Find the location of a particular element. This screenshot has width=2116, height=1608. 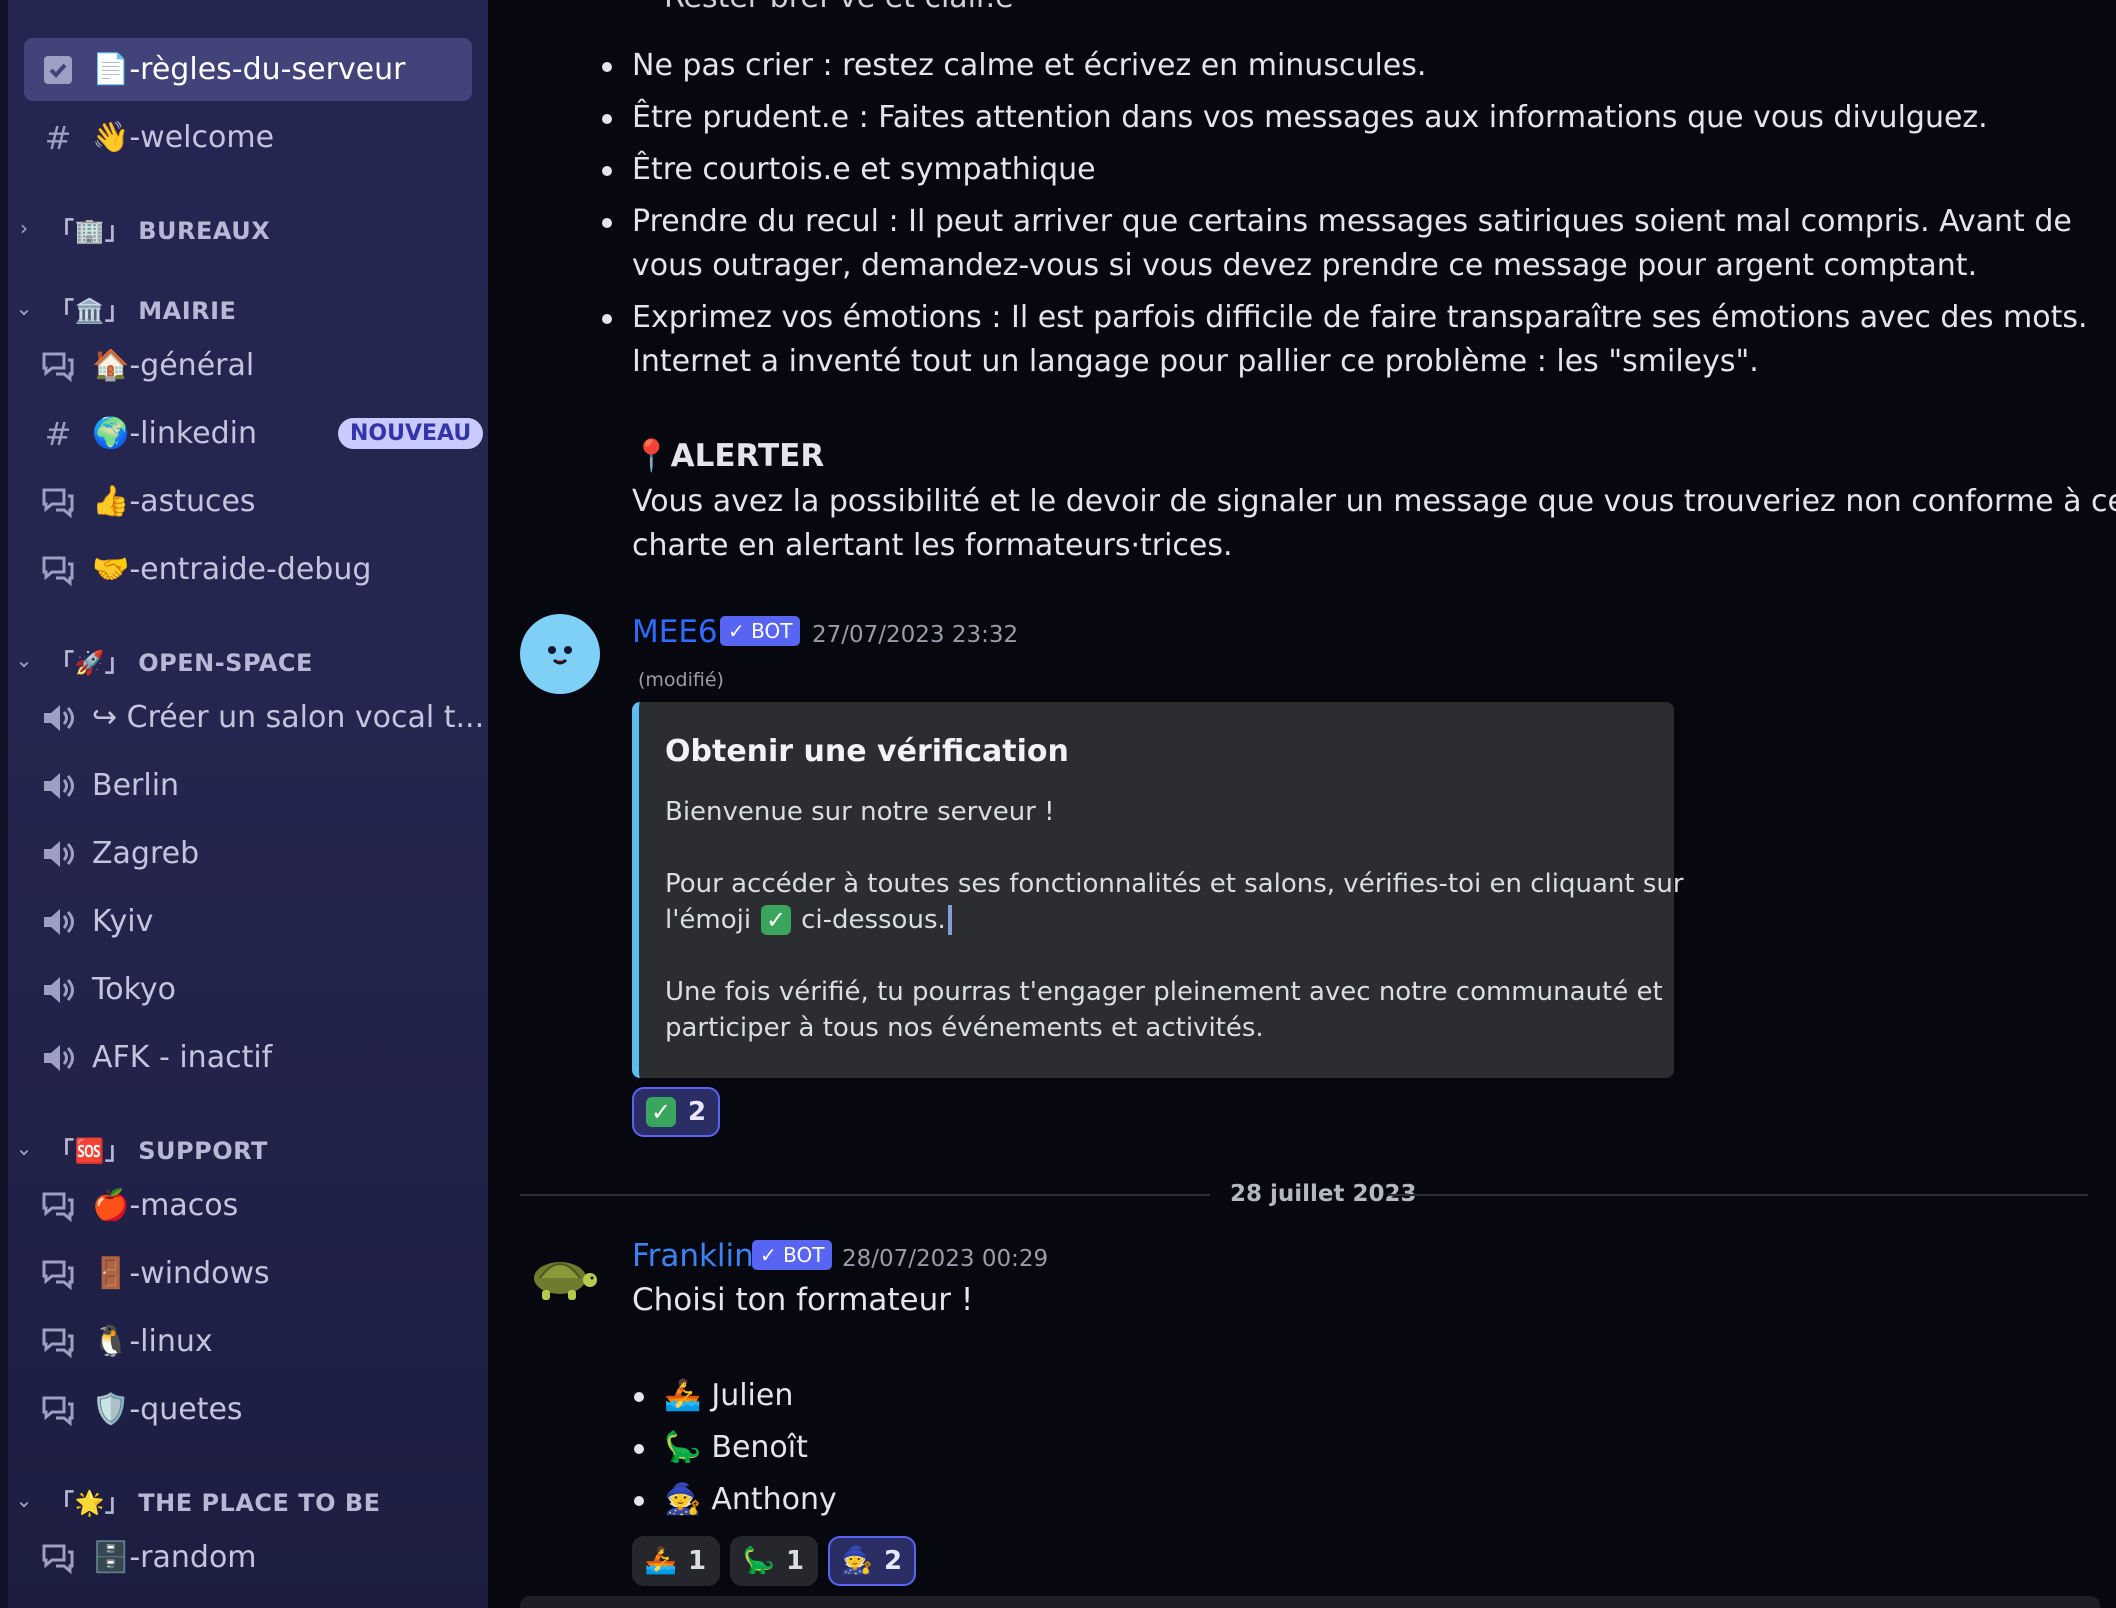

category-label: 「🚀」 OPEN-SPACE is located at coordinates (181, 662).